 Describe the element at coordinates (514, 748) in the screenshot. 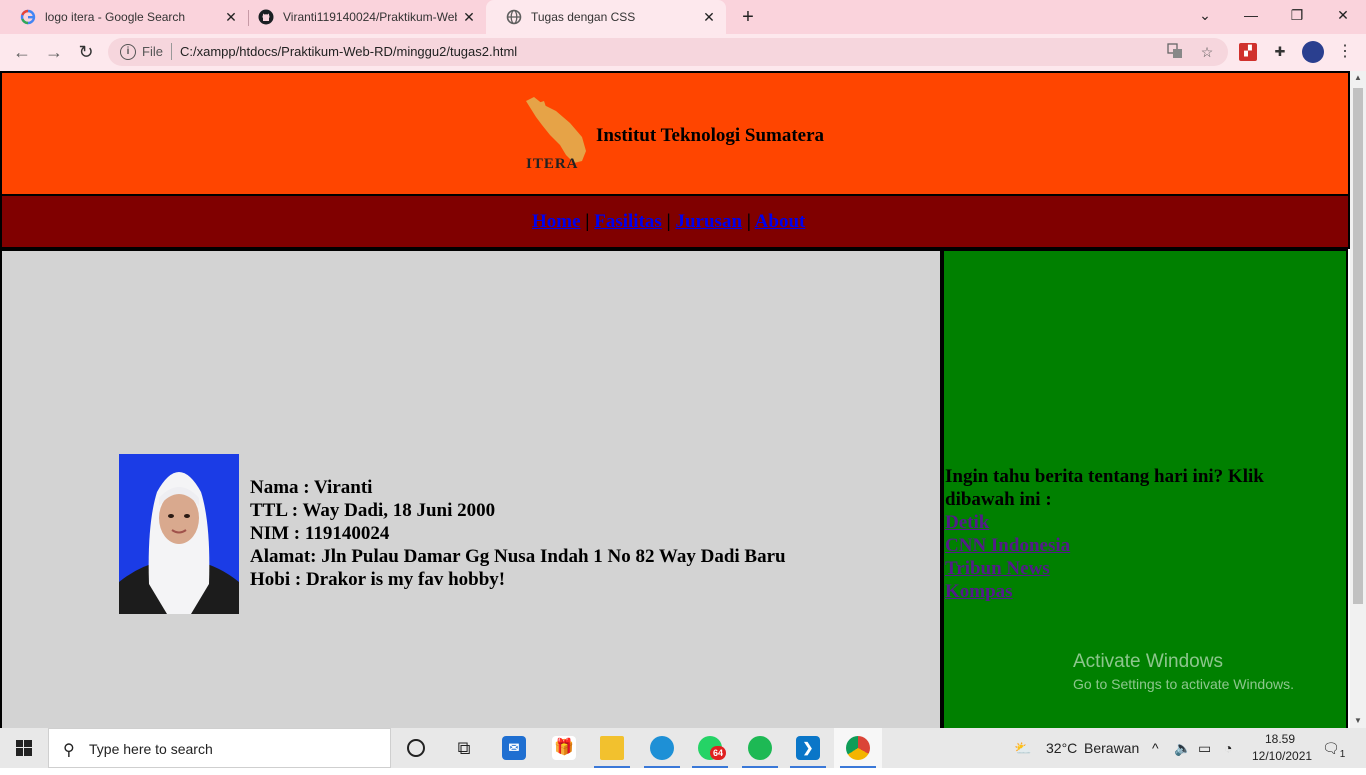

I see `mail-icon: ✉` at that location.